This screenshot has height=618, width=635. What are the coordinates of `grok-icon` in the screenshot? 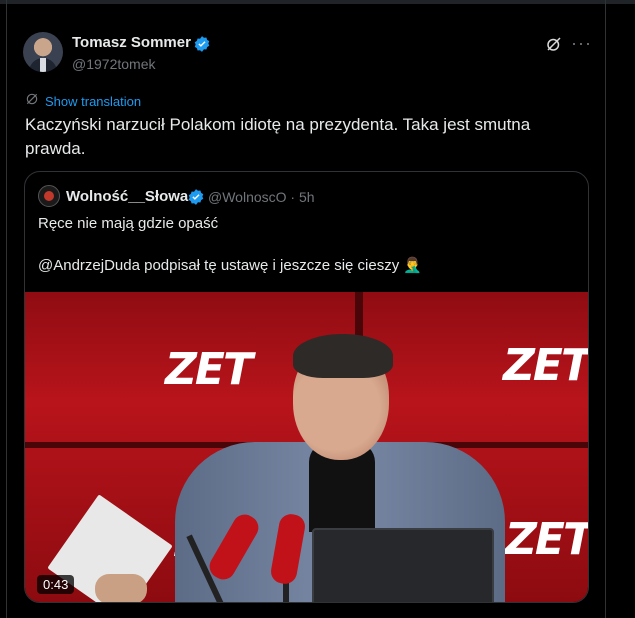 It's located at (554, 46).